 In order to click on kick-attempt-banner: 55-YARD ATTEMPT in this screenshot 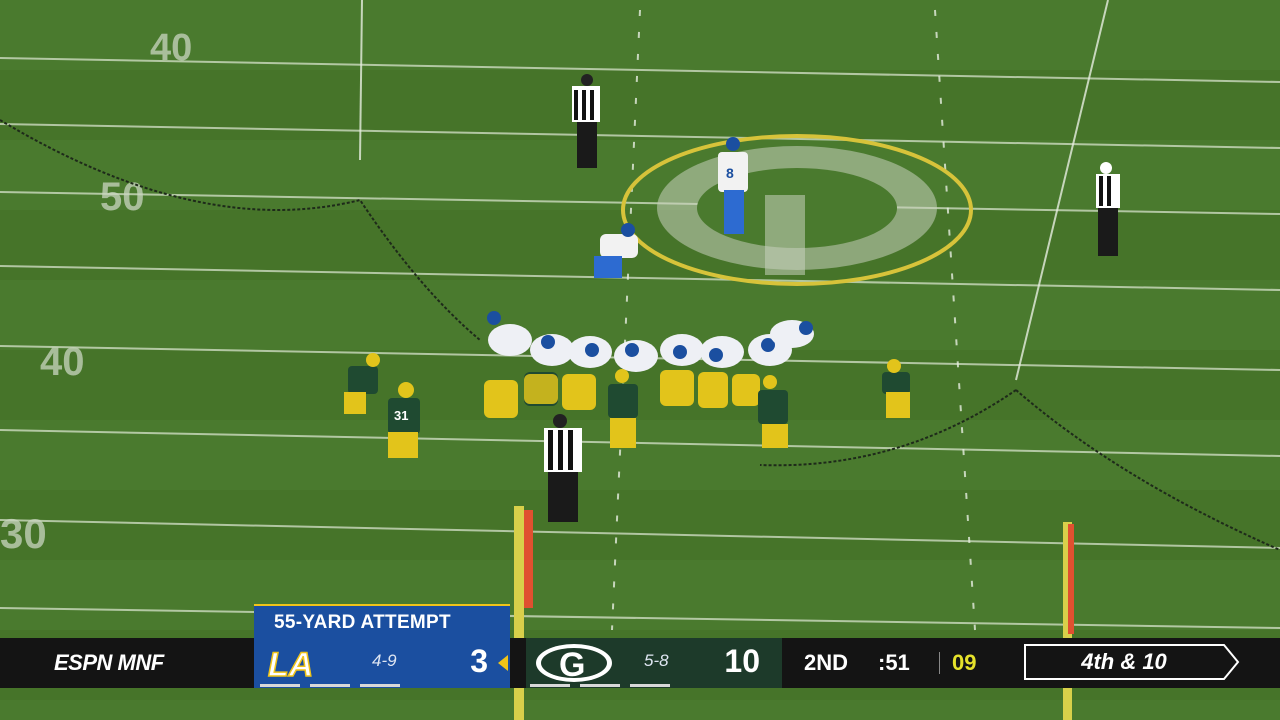, I will do `click(382, 621)`.